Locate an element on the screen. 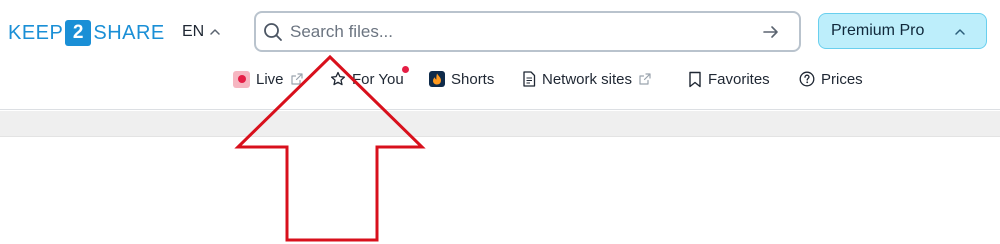  nav-label-prices: Prices is located at coordinates (842, 79).